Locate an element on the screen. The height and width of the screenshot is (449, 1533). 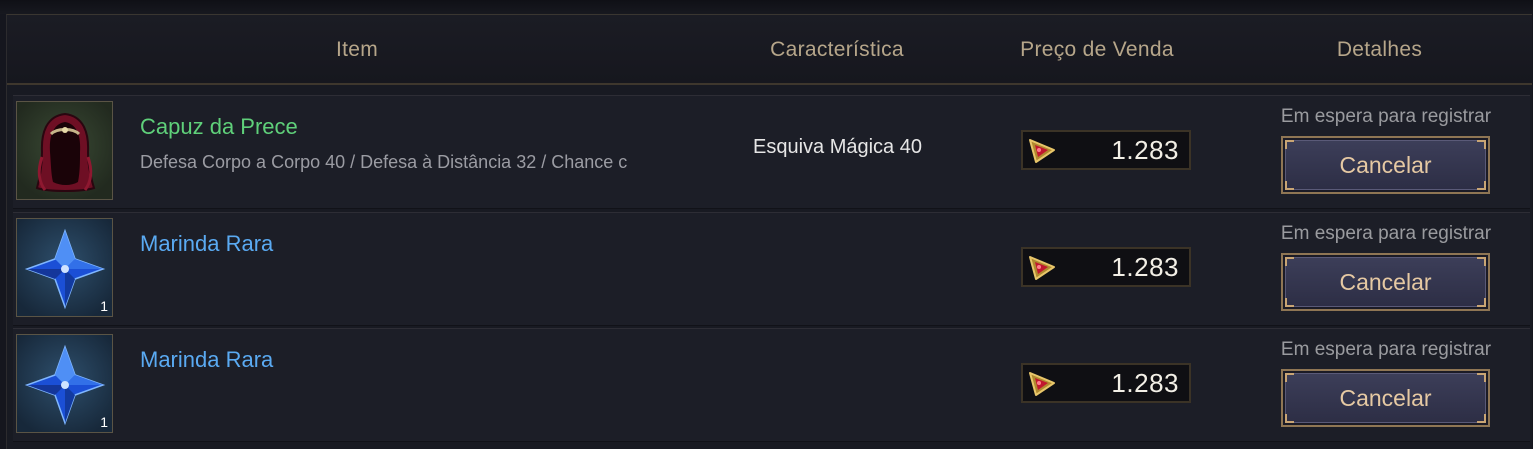
item-slot is located at coordinates (64, 150).